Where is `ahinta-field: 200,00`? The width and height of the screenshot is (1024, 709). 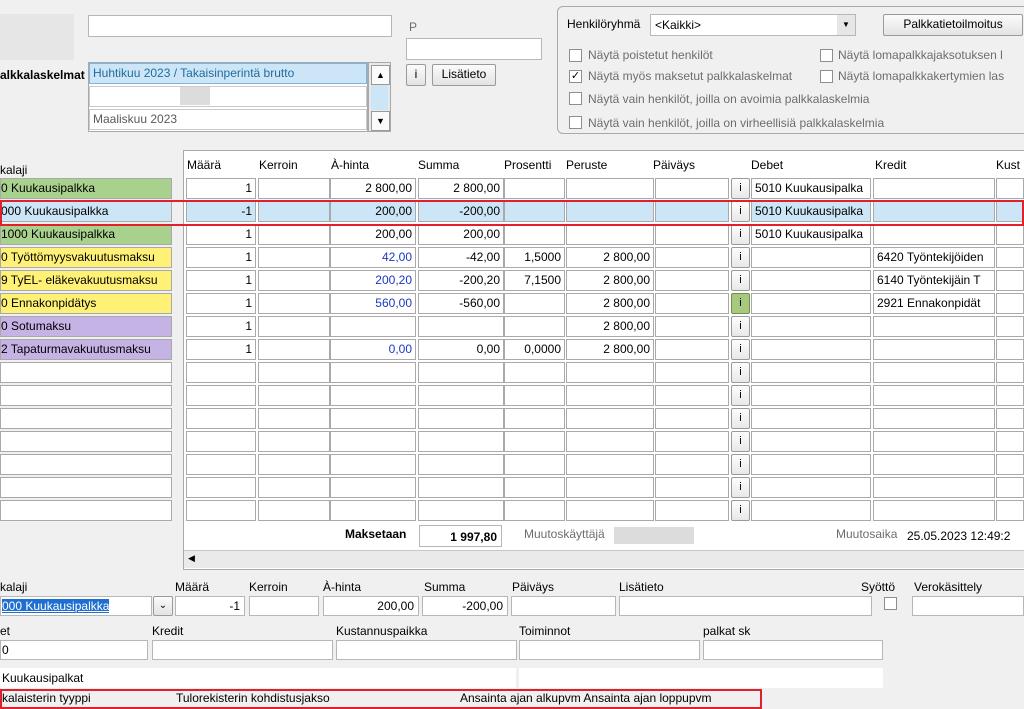 ahinta-field: 200,00 is located at coordinates (371, 606).